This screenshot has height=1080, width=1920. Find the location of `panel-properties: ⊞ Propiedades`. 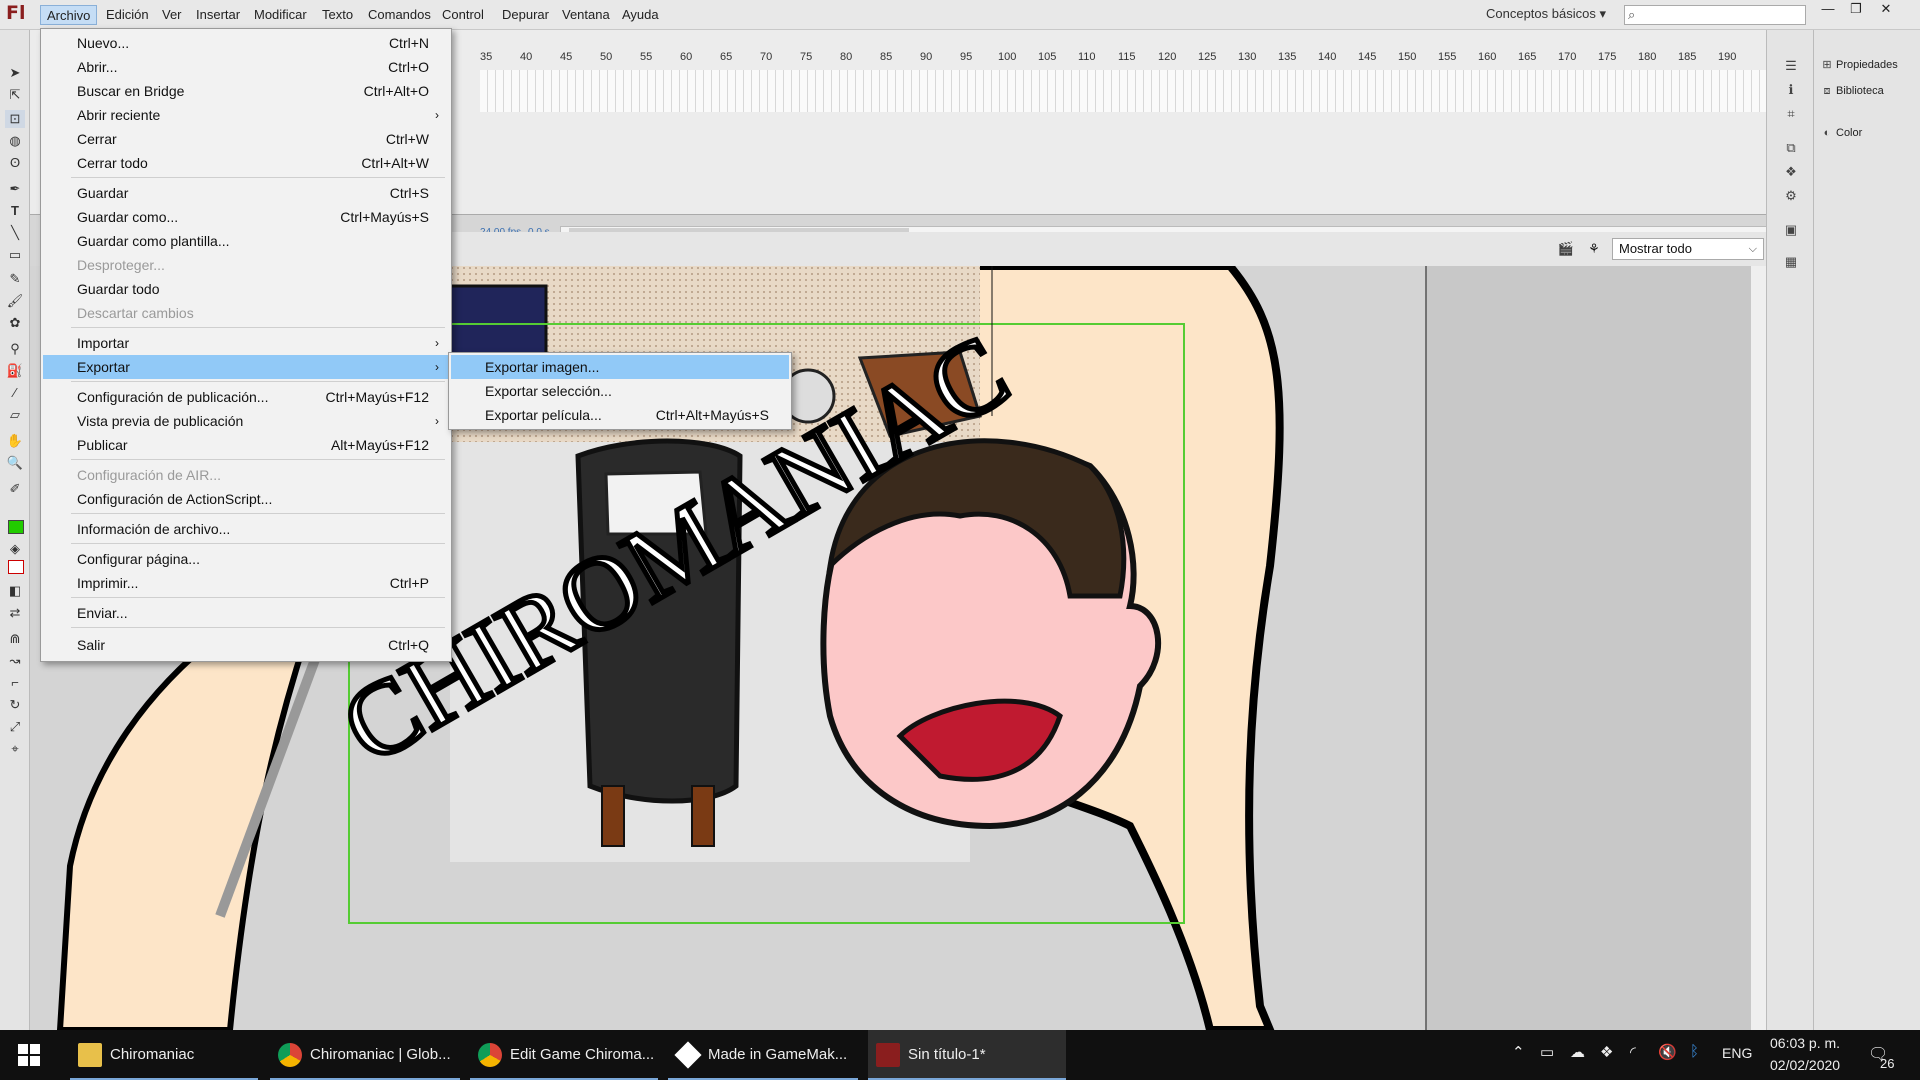

panel-properties: ⊞ Propiedades is located at coordinates (1868, 65).